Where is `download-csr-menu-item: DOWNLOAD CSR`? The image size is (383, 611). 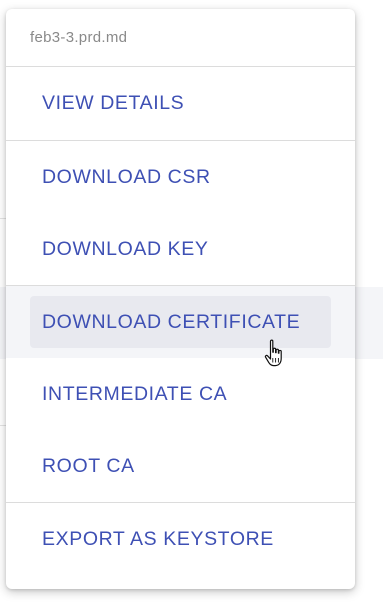 download-csr-menu-item: DOWNLOAD CSR is located at coordinates (180, 177).